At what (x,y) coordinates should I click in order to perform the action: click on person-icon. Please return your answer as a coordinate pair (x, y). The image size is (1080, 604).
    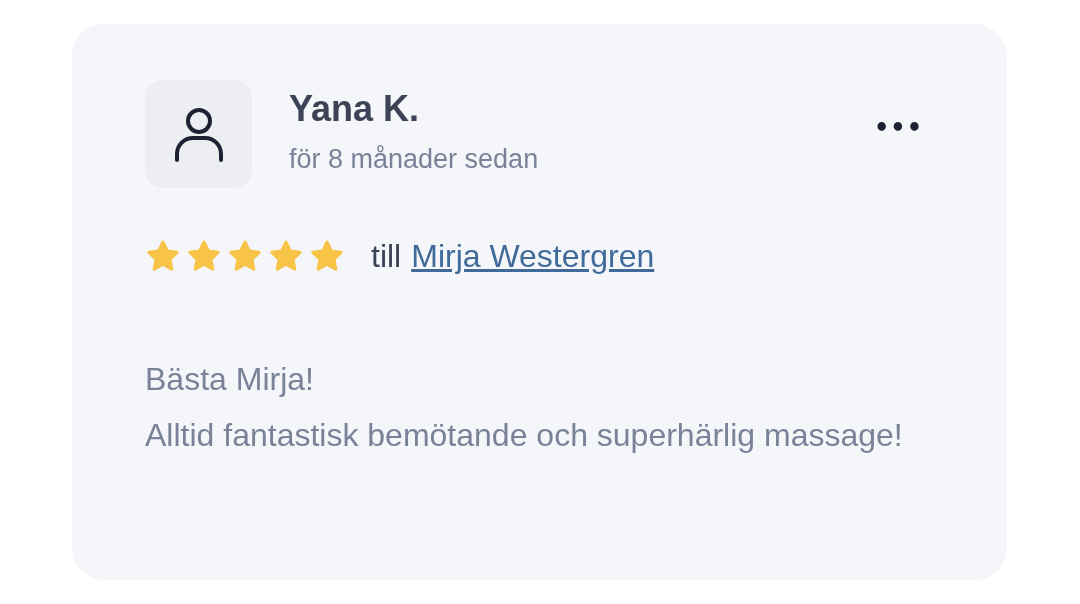
    Looking at the image, I should click on (198, 134).